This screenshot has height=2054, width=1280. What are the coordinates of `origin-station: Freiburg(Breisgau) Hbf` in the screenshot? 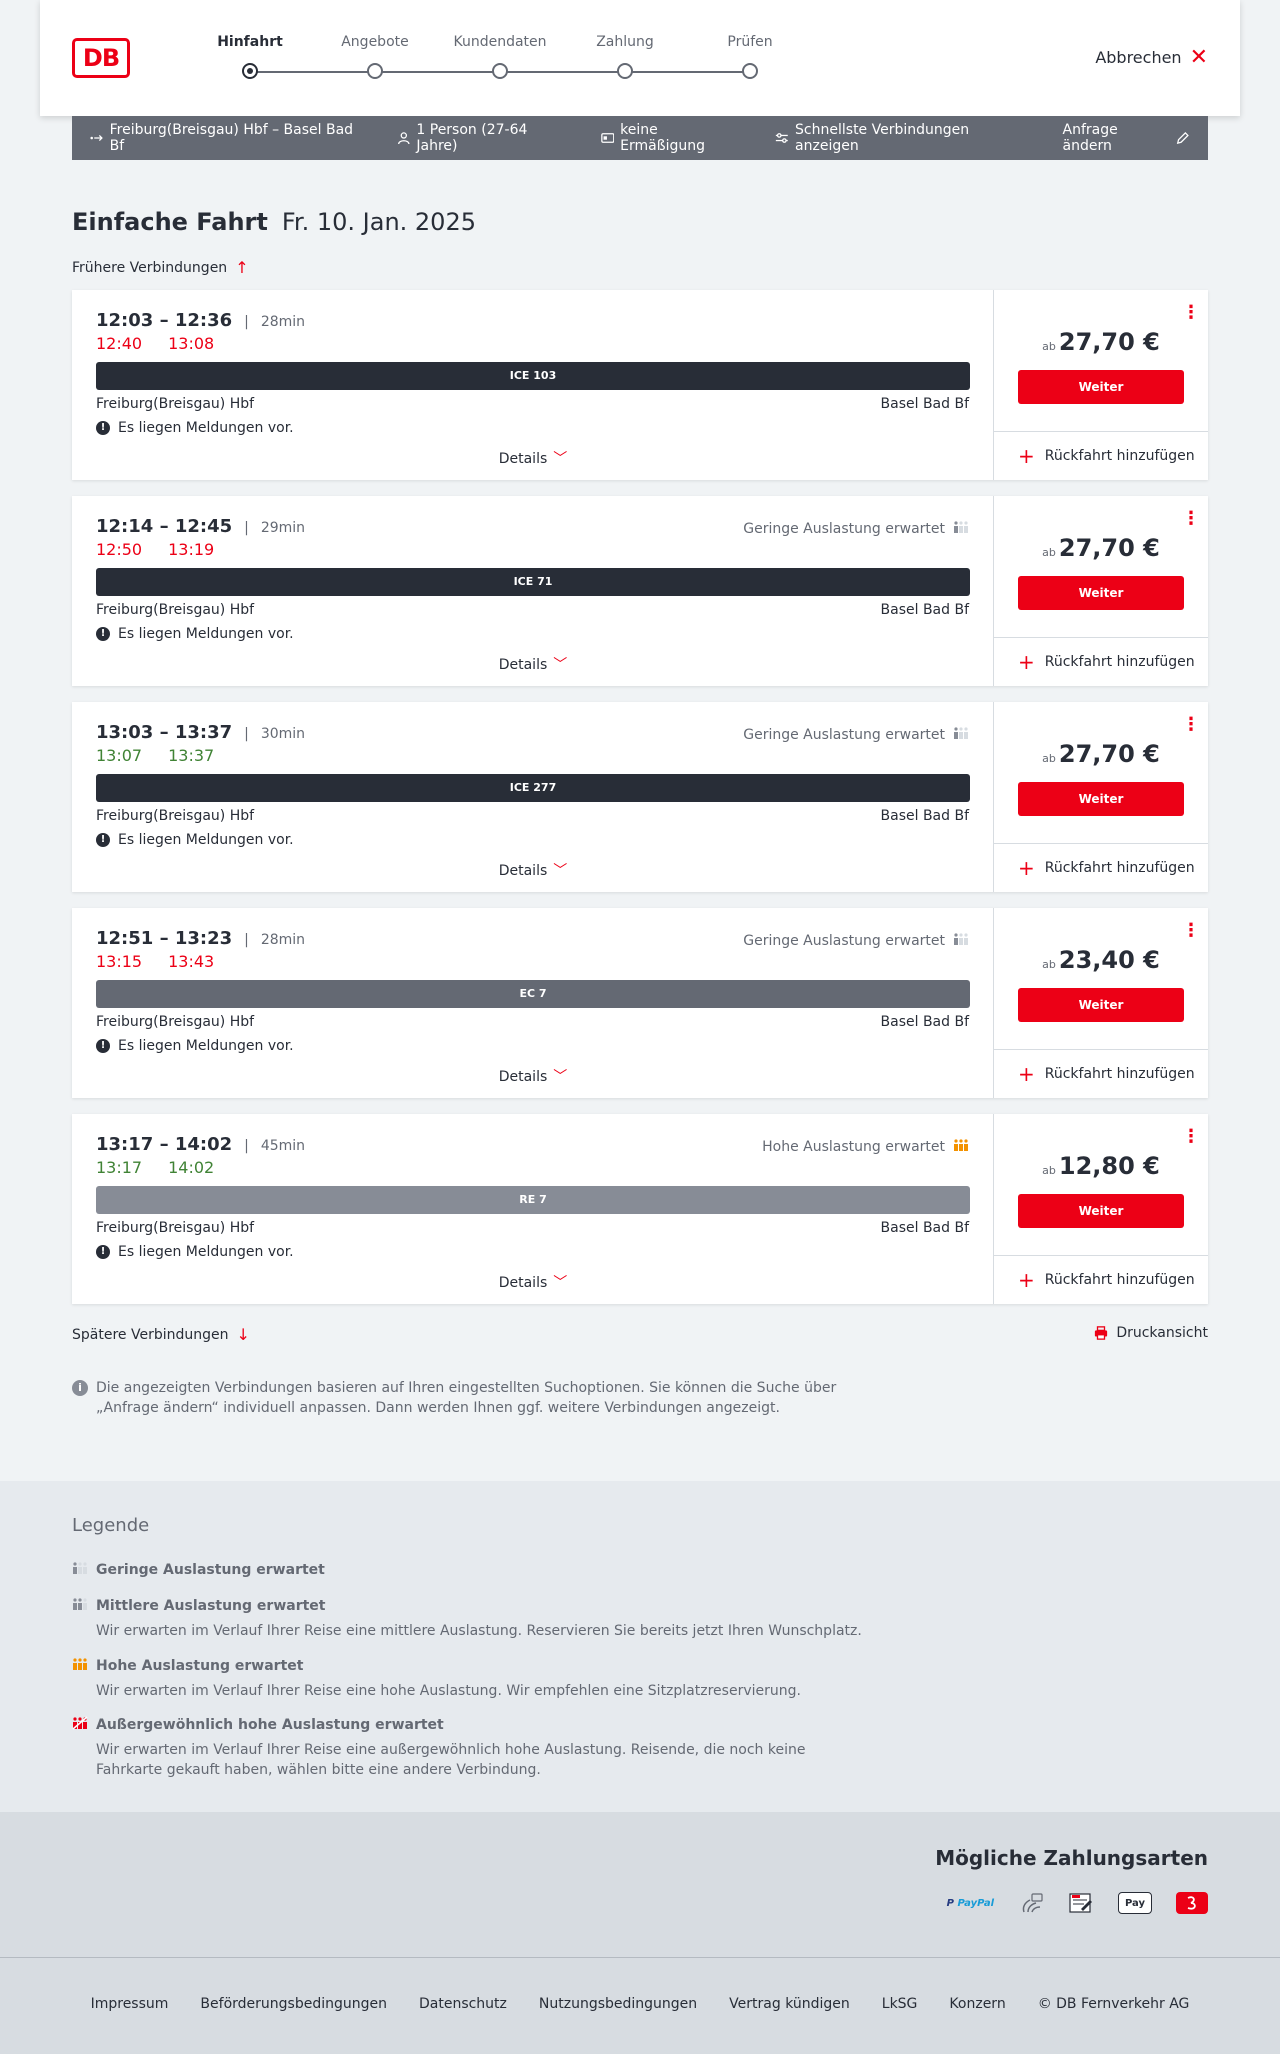 It's located at (175, 1228).